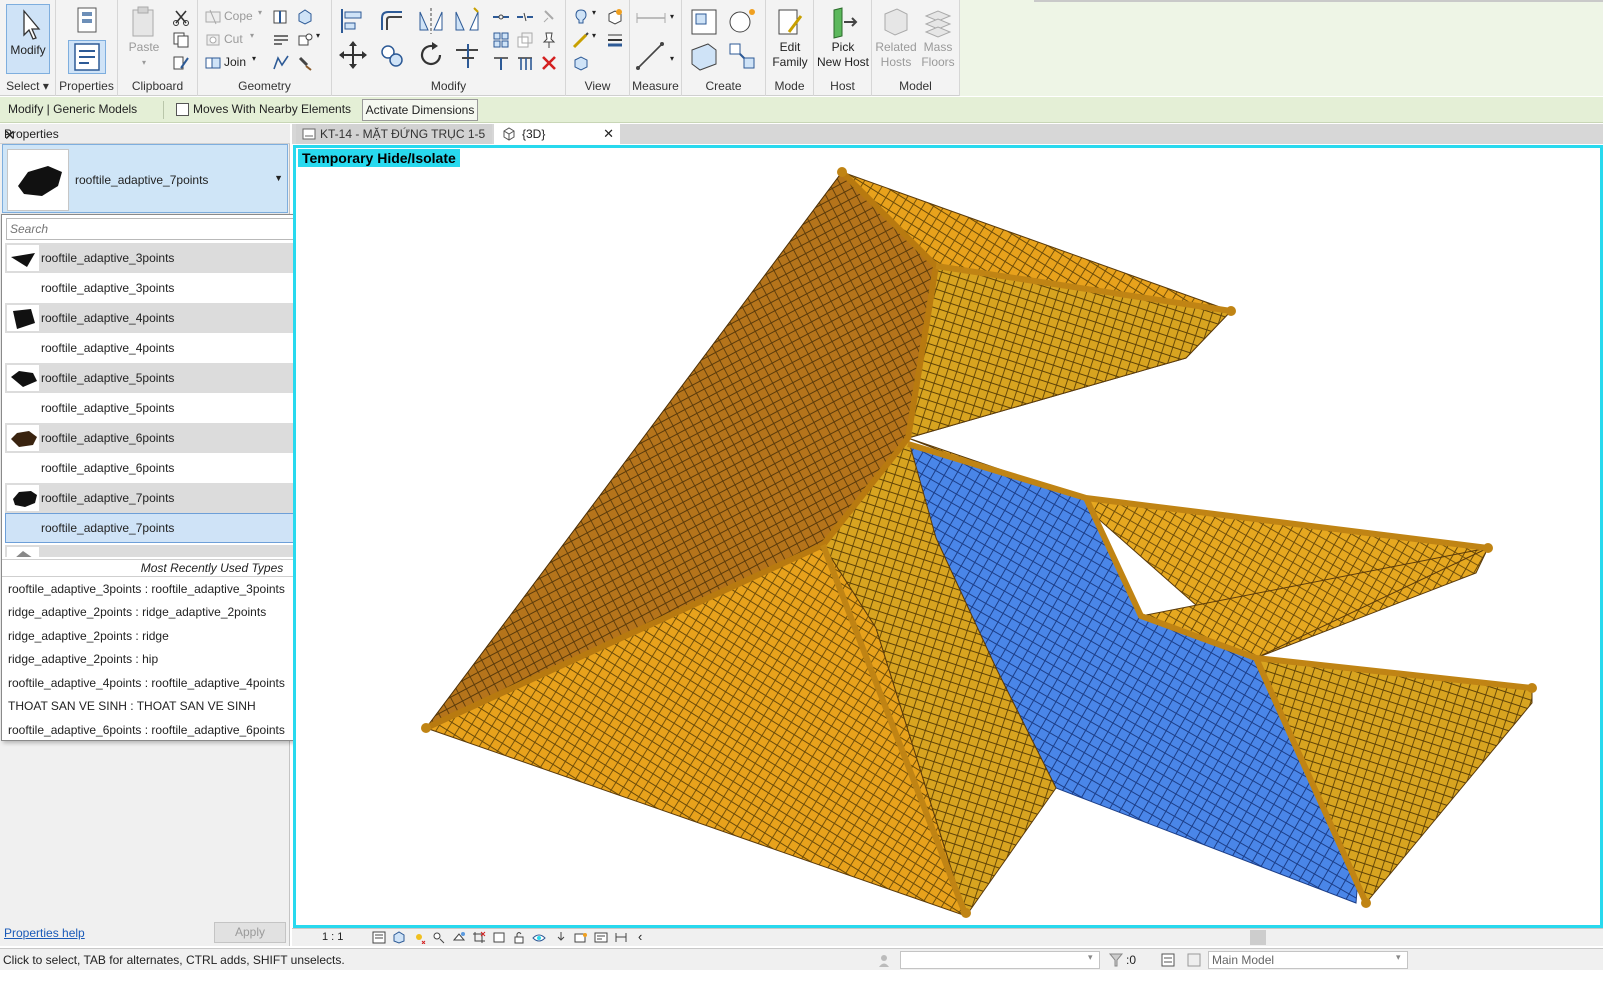  I want to click on mirror-draw-icon, so click(467, 21).